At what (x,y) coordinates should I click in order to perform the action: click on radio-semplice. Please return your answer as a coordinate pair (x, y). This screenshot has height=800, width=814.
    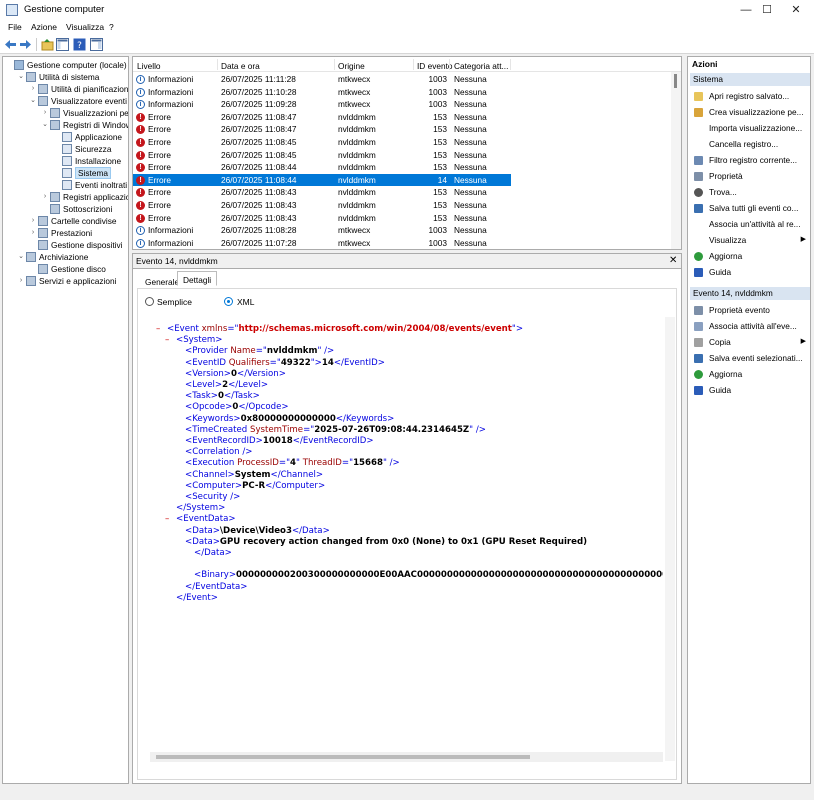
    Looking at the image, I should click on (149, 301).